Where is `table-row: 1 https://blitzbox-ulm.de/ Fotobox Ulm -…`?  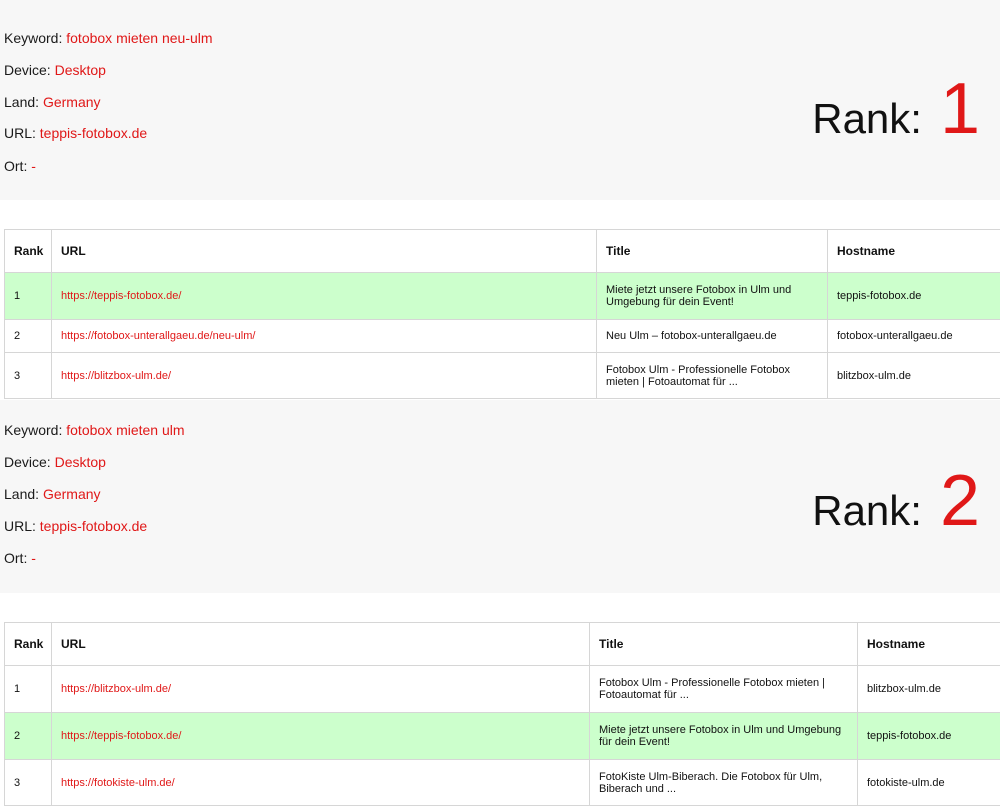
table-row: 1 https://blitzbox-ulm.de/ Fotobox Ulm -… is located at coordinates (502, 689).